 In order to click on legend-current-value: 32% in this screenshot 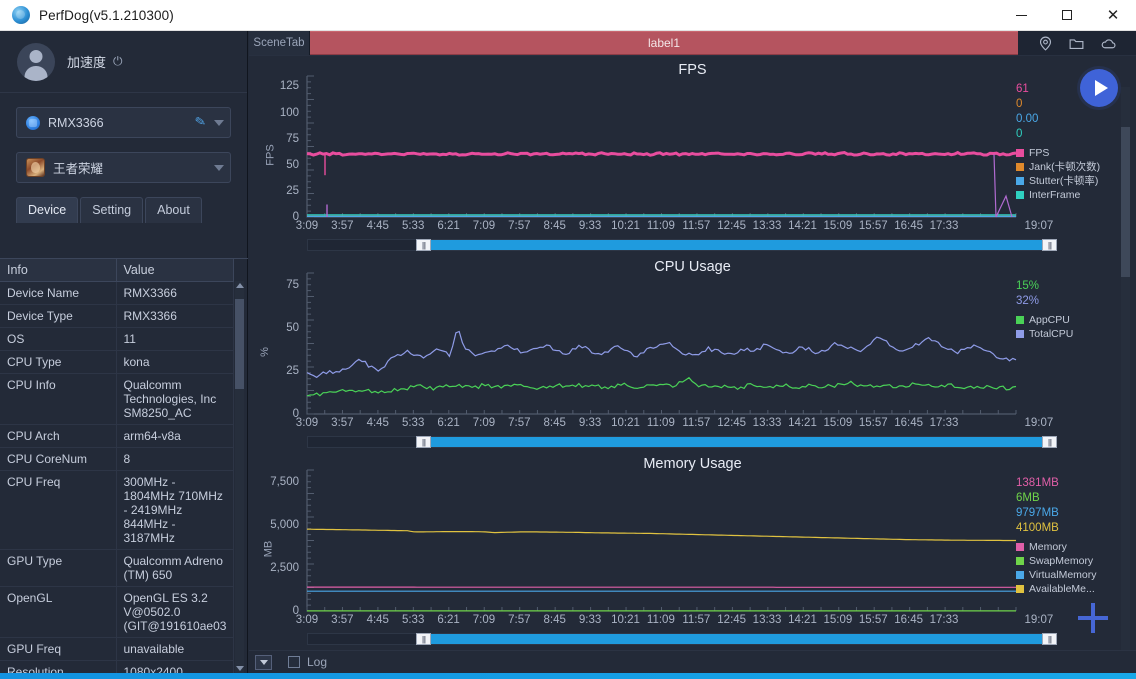, I will do `click(1028, 301)`.